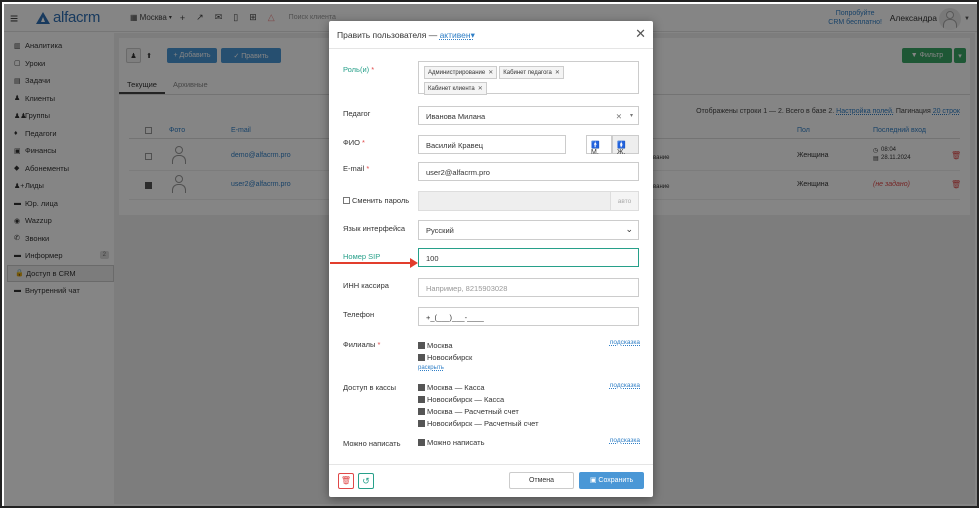 The width and height of the screenshot is (979, 508). I want to click on can-write-label: Можно написать, so click(372, 443).